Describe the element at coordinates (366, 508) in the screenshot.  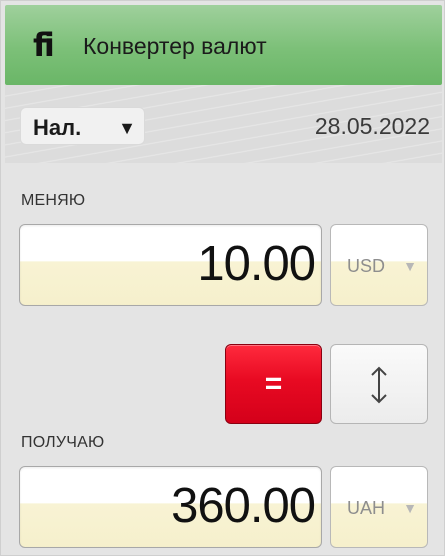
I see `get-currency-value: UAH` at that location.